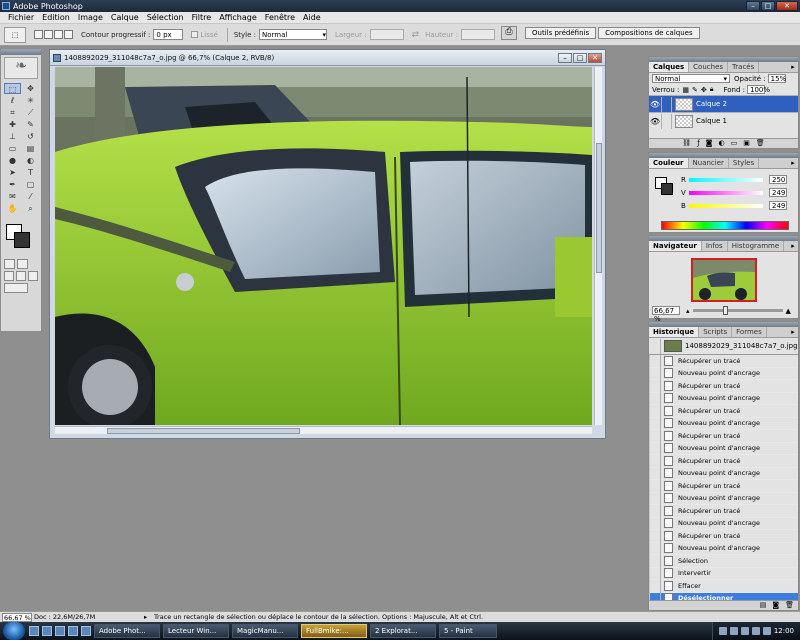 Image resolution: width=800 pixels, height=640 pixels. I want to click on intersect-selection-button, so click(68, 34).